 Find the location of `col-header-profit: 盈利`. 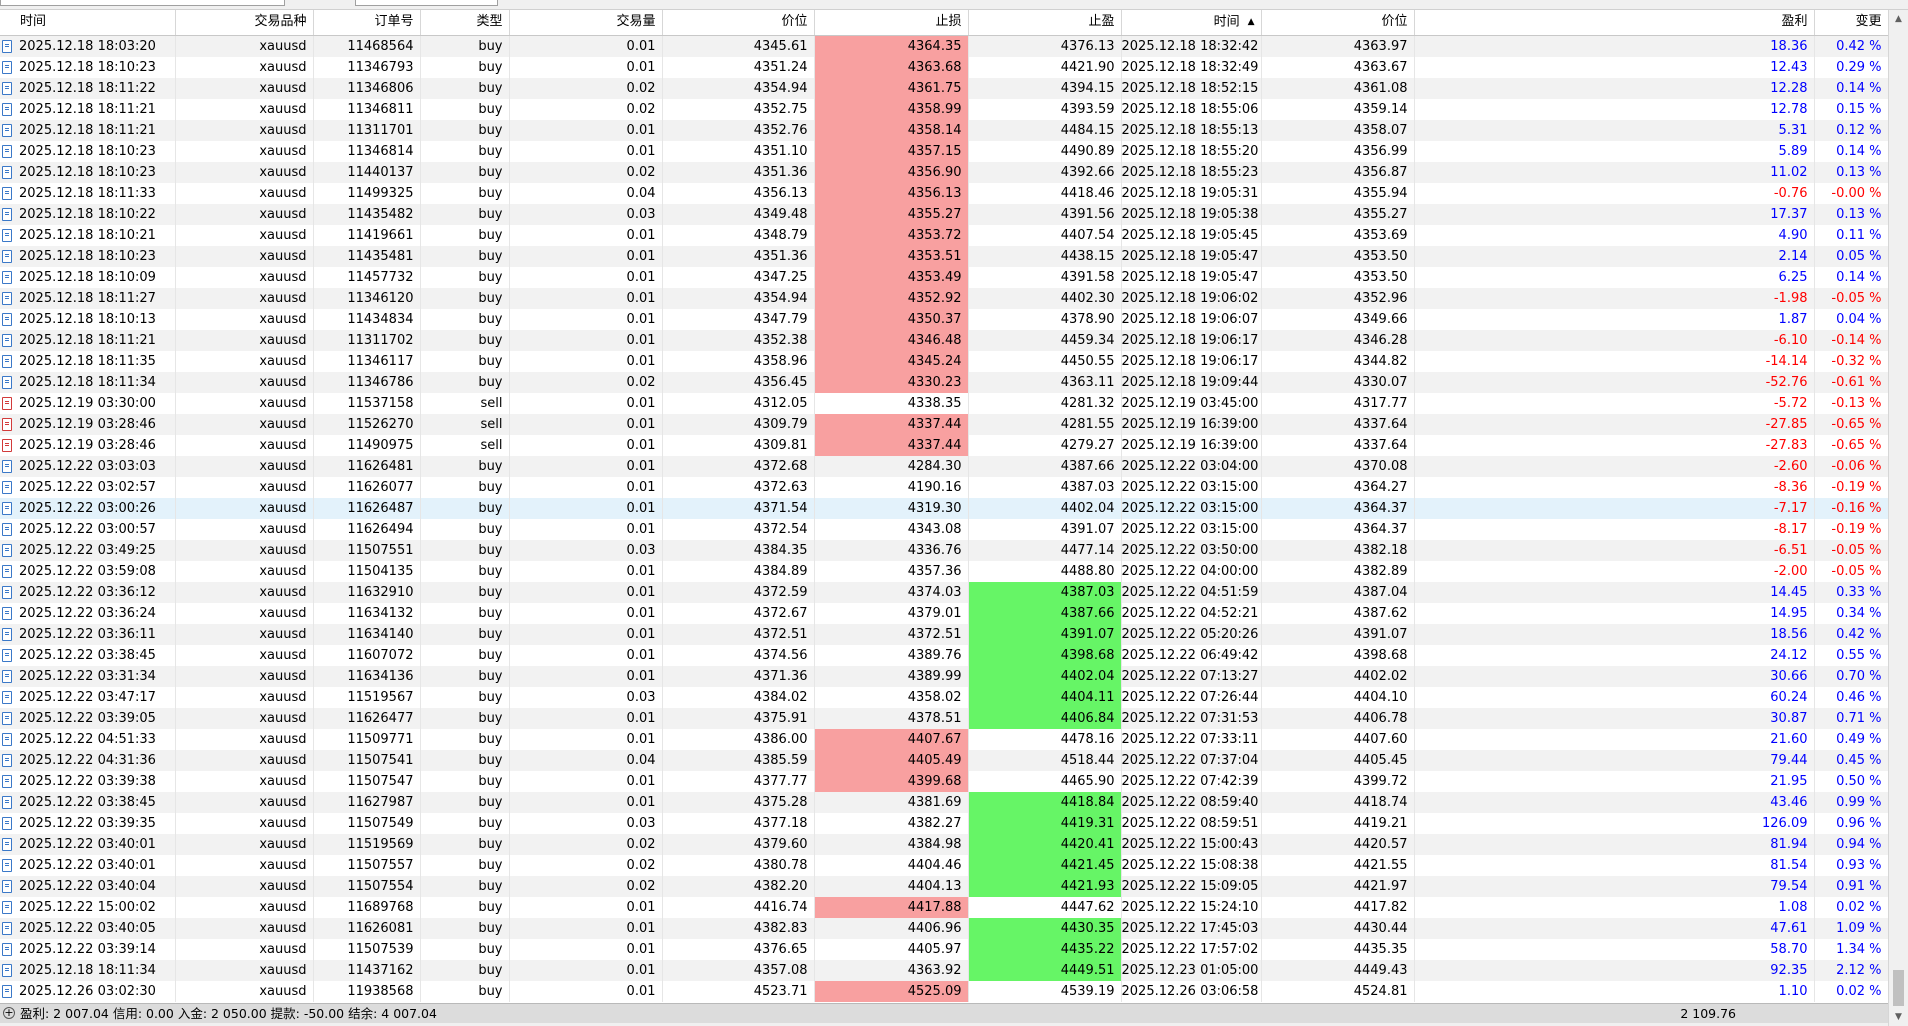

col-header-profit: 盈利 is located at coordinates (1614, 23).